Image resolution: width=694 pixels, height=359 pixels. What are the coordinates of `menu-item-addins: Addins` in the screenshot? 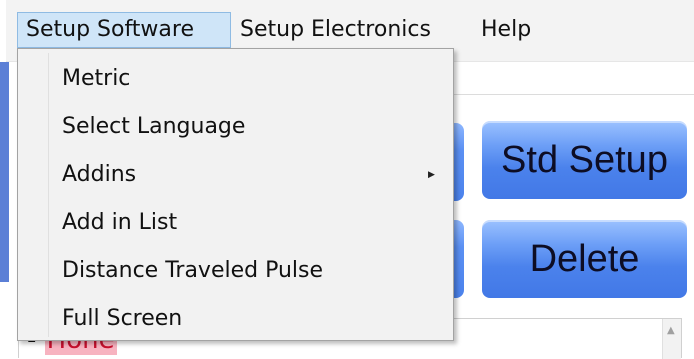 It's located at (252, 175).